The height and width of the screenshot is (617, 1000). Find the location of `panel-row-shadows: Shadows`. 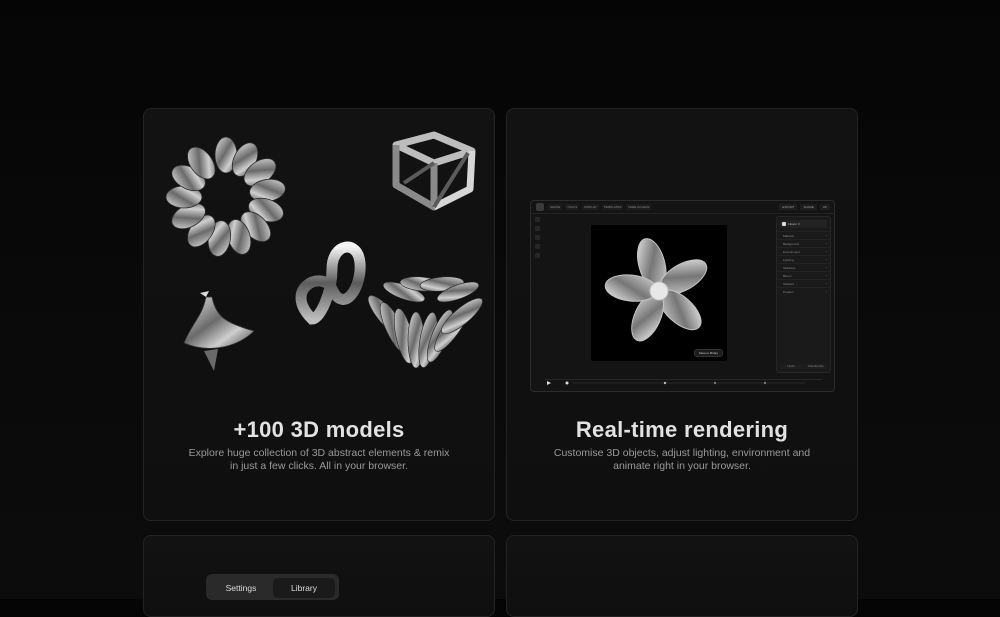

panel-row-shadows: Shadows is located at coordinates (803, 267).